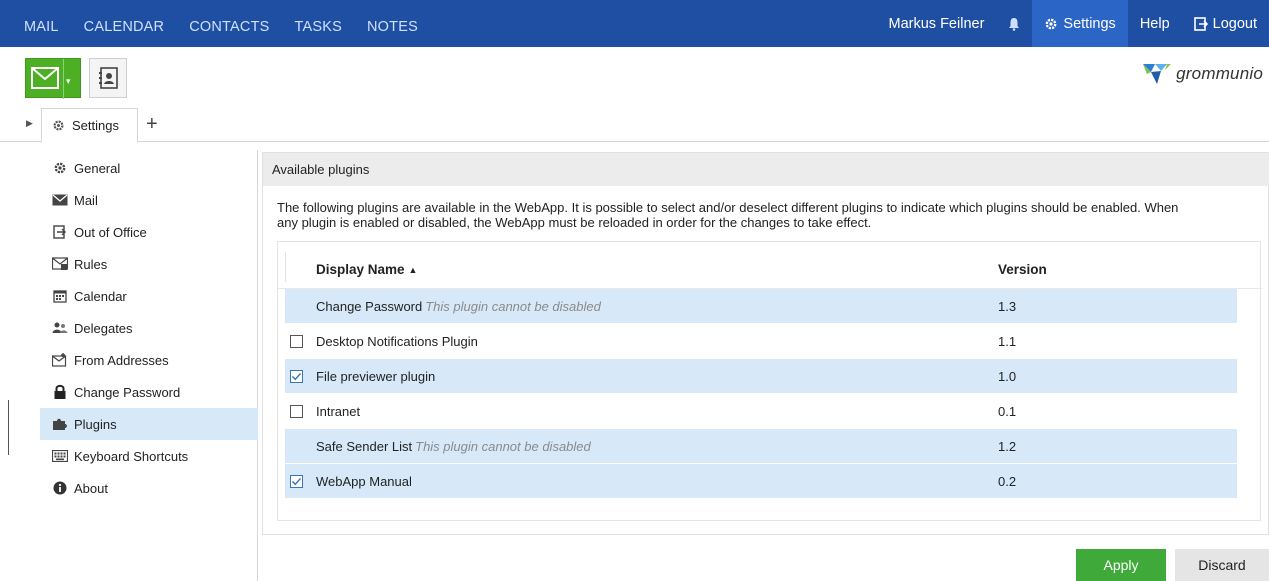  I want to click on split-divider, so click(63, 79).